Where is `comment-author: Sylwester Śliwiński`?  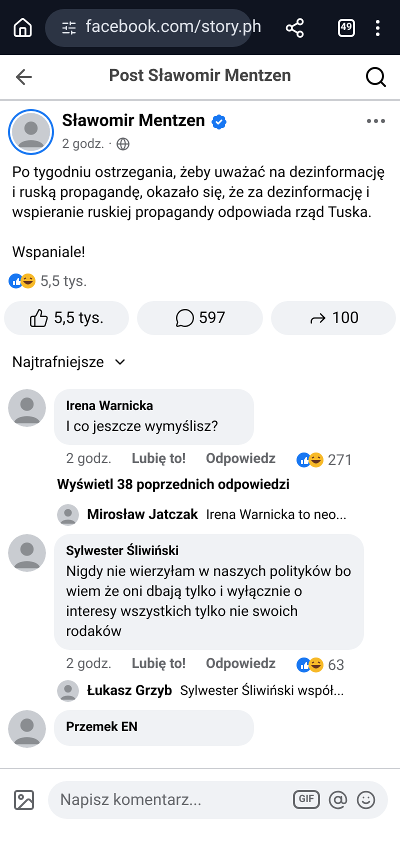 comment-author: Sylwester Śliwiński is located at coordinates (209, 552).